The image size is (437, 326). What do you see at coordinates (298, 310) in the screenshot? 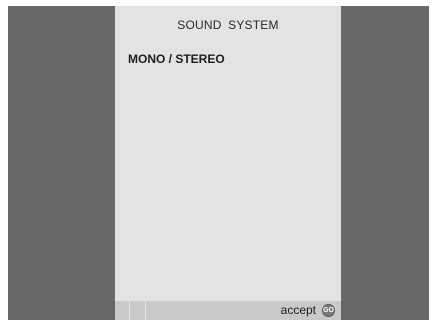
I see `accept-hint-label: accept` at bounding box center [298, 310].